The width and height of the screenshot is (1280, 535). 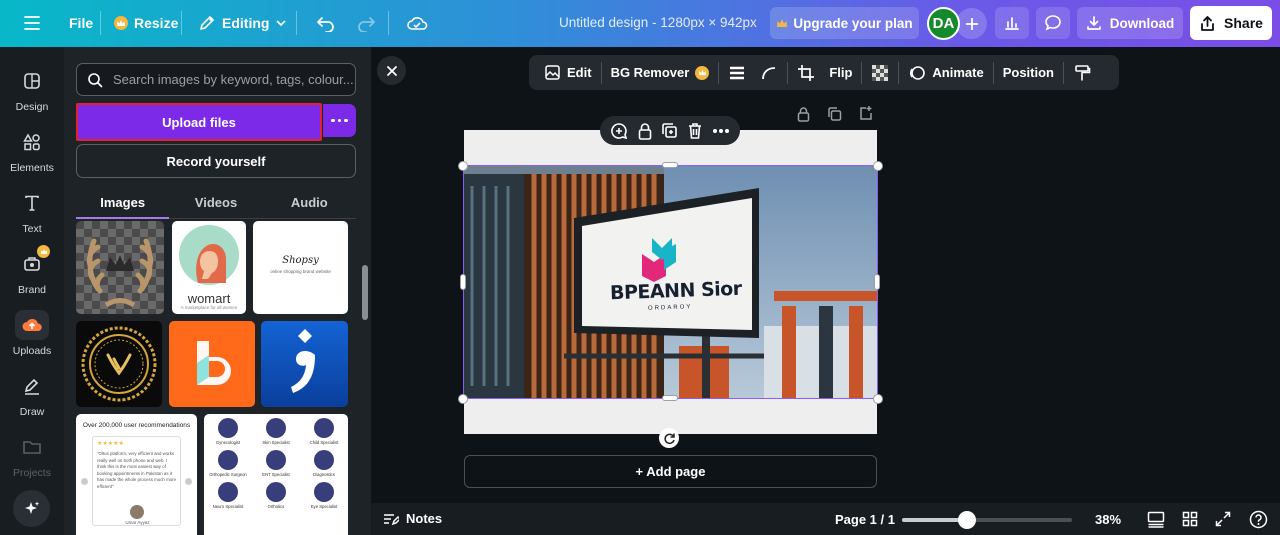 I want to click on resize-handle-top, so click(x=670, y=165).